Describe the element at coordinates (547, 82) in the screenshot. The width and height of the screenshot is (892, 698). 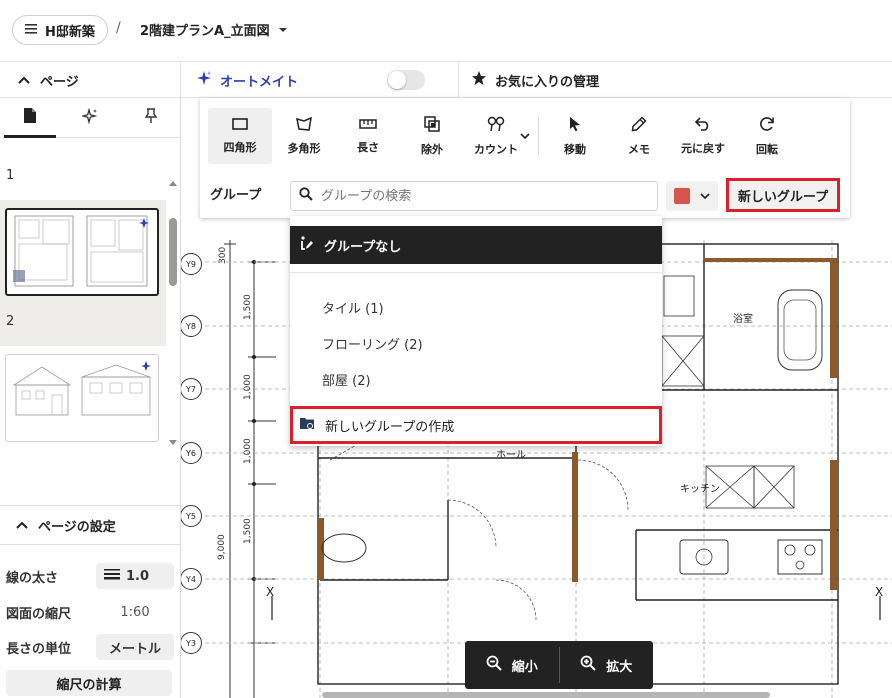
I see `favorites-label: お気に入りの管理` at that location.